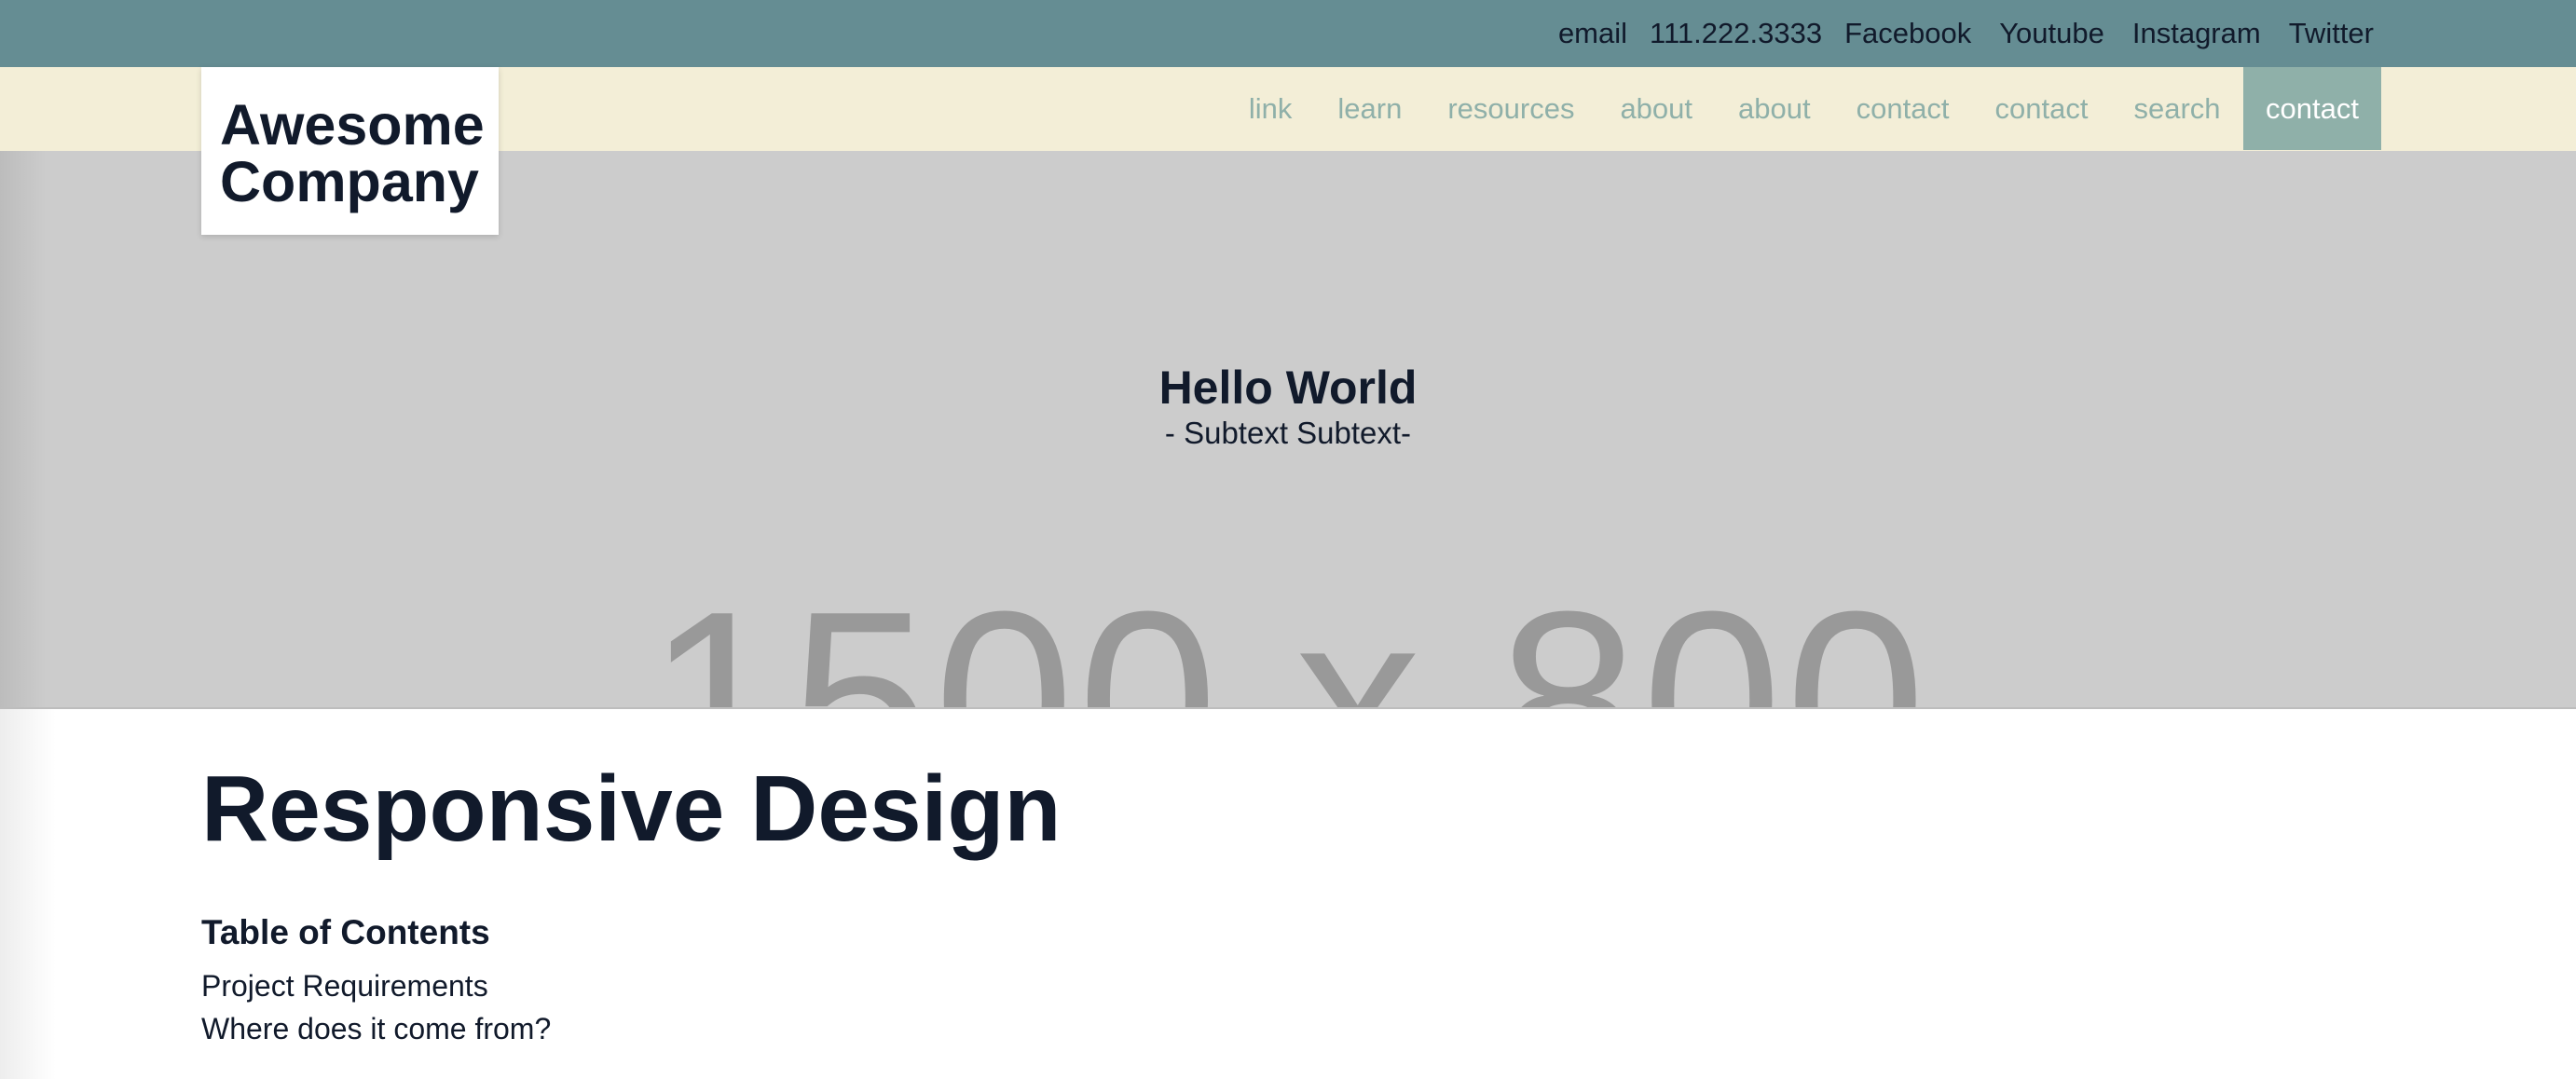 The image size is (2576, 1079). I want to click on toc-item: Project Requirements, so click(376, 985).